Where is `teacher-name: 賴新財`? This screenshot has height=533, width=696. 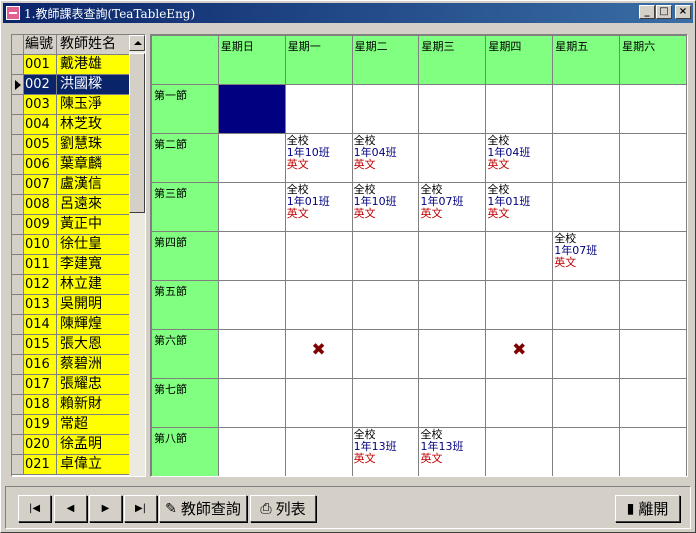 teacher-name: 賴新財 is located at coordinates (93, 404).